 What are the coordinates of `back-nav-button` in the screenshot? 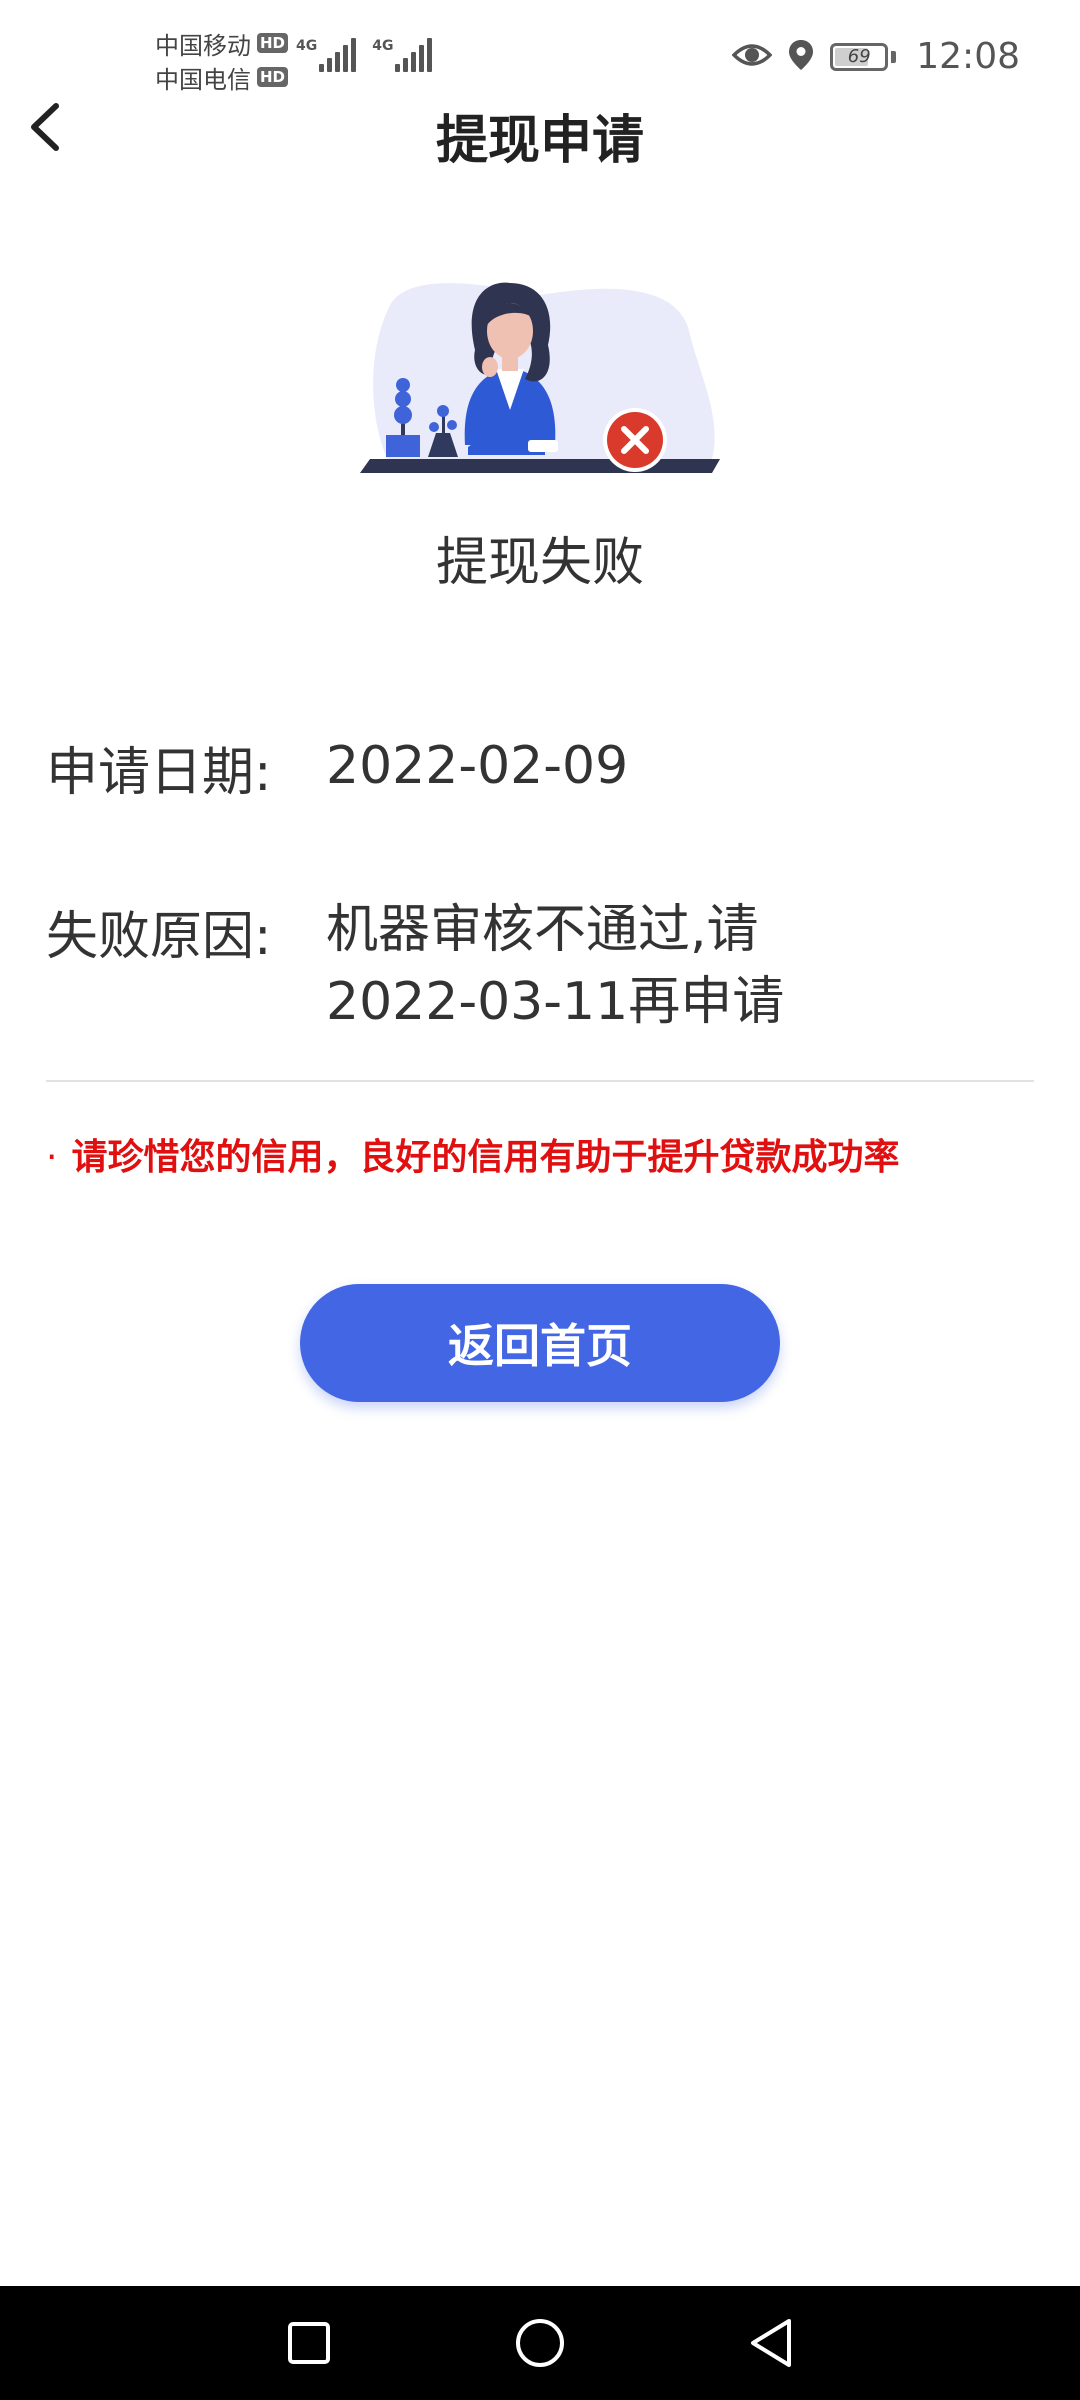 It's located at (771, 2343).